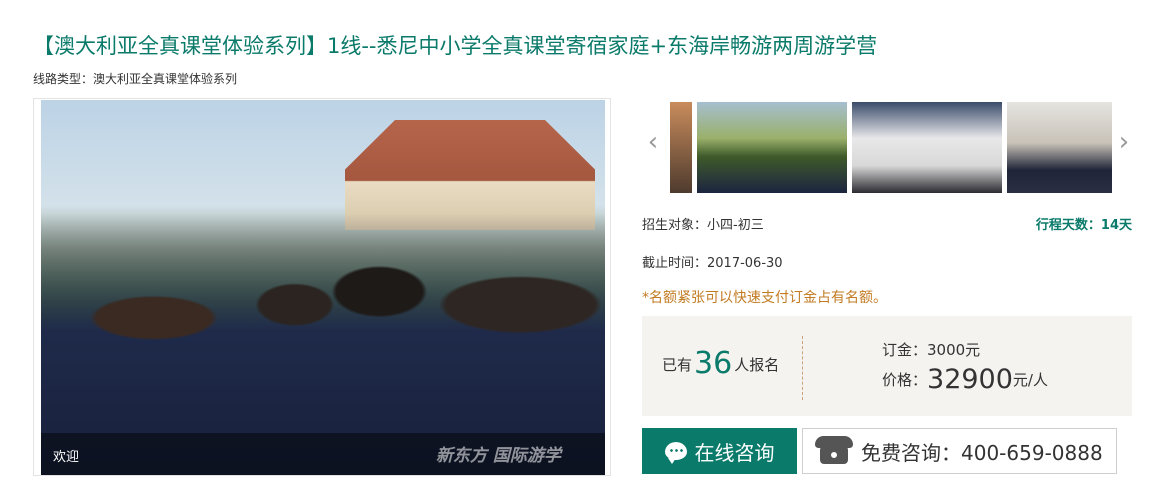  Describe the element at coordinates (764, 298) in the screenshot. I see `deposit-notice: *名额紧张可以快速支付订金占有名额。` at that location.